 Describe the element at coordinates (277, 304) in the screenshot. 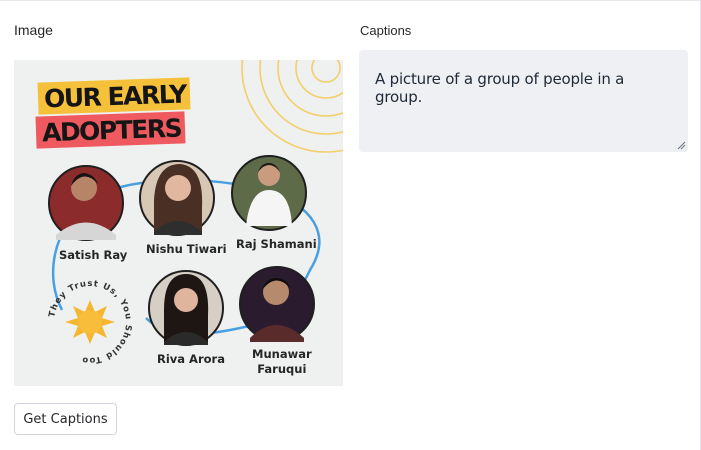

I see `avatar-munawar` at that location.